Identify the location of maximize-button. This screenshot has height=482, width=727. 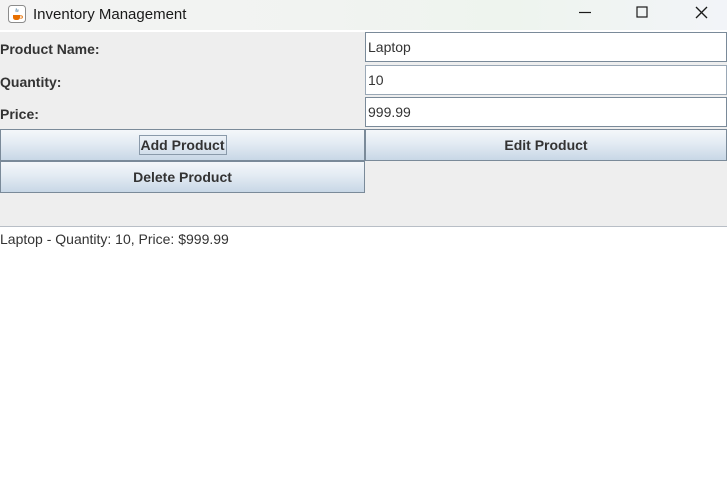
(642, 15).